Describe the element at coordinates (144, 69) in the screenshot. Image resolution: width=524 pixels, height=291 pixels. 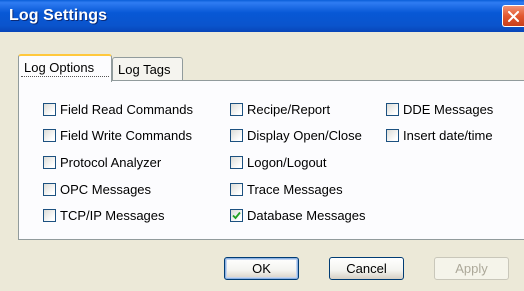
I see `tab-label: Log Tags` at that location.